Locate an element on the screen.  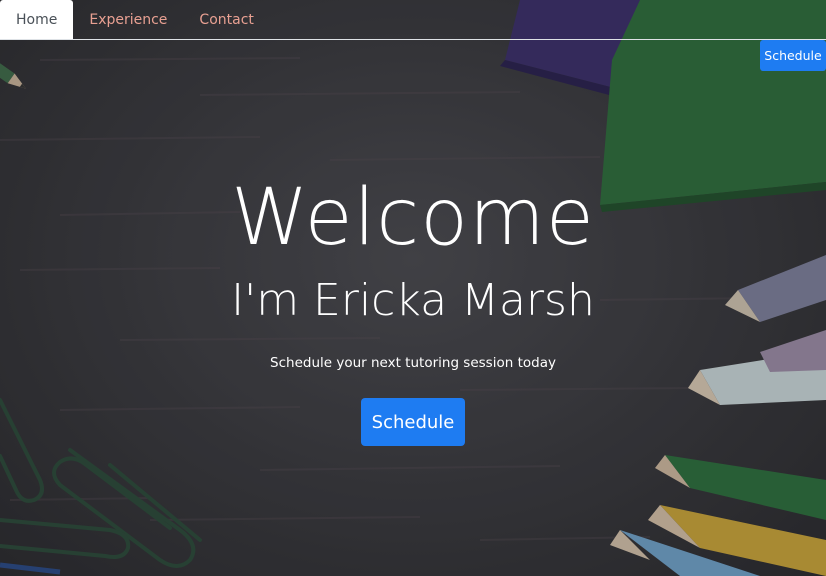
nav-home-label: Home is located at coordinates (37, 19).